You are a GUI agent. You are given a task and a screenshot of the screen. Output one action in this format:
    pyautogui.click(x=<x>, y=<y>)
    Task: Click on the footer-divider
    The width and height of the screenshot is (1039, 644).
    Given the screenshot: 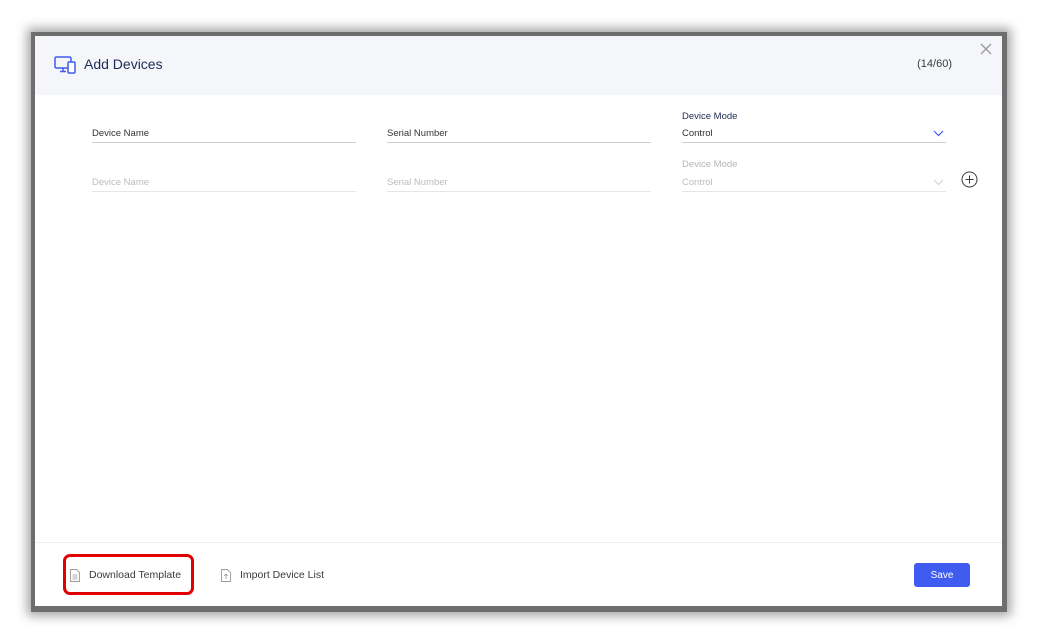 What is the action you would take?
    pyautogui.click(x=518, y=542)
    